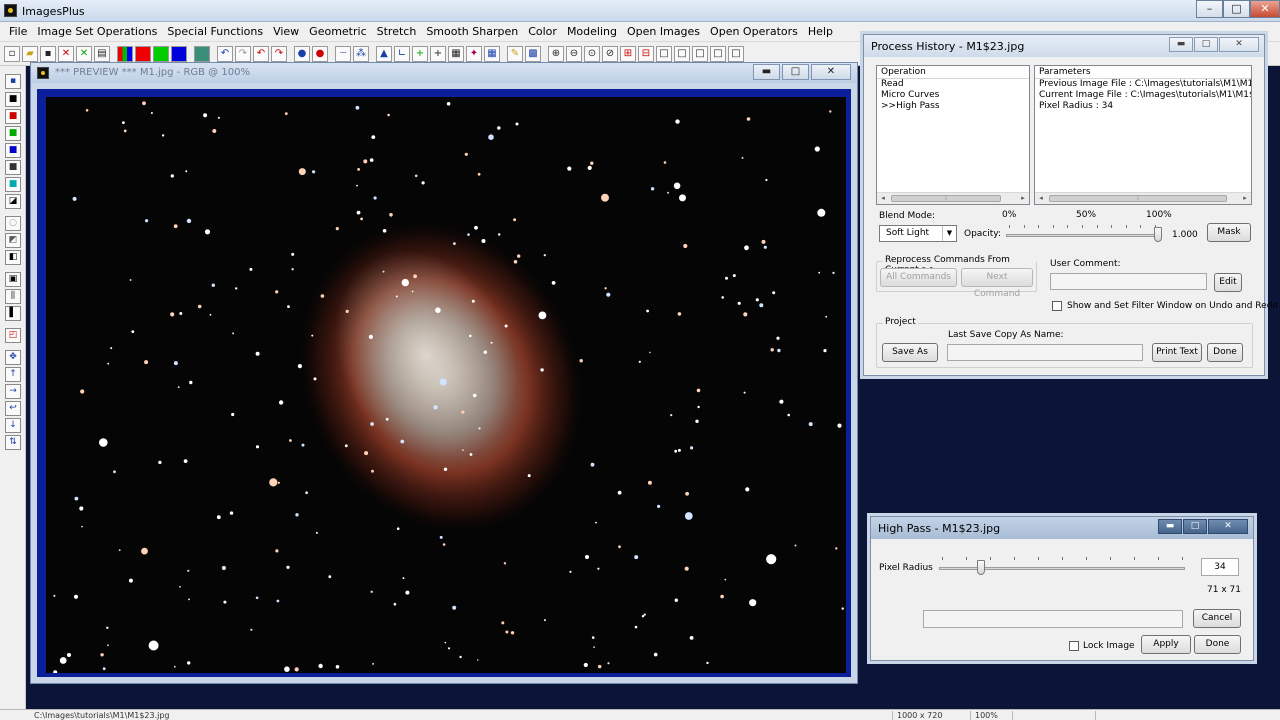 Image resolution: width=1280 pixels, height=720 pixels. Describe the element at coordinates (1177, 352) in the screenshot. I see `print-text-button: Print Text` at that location.